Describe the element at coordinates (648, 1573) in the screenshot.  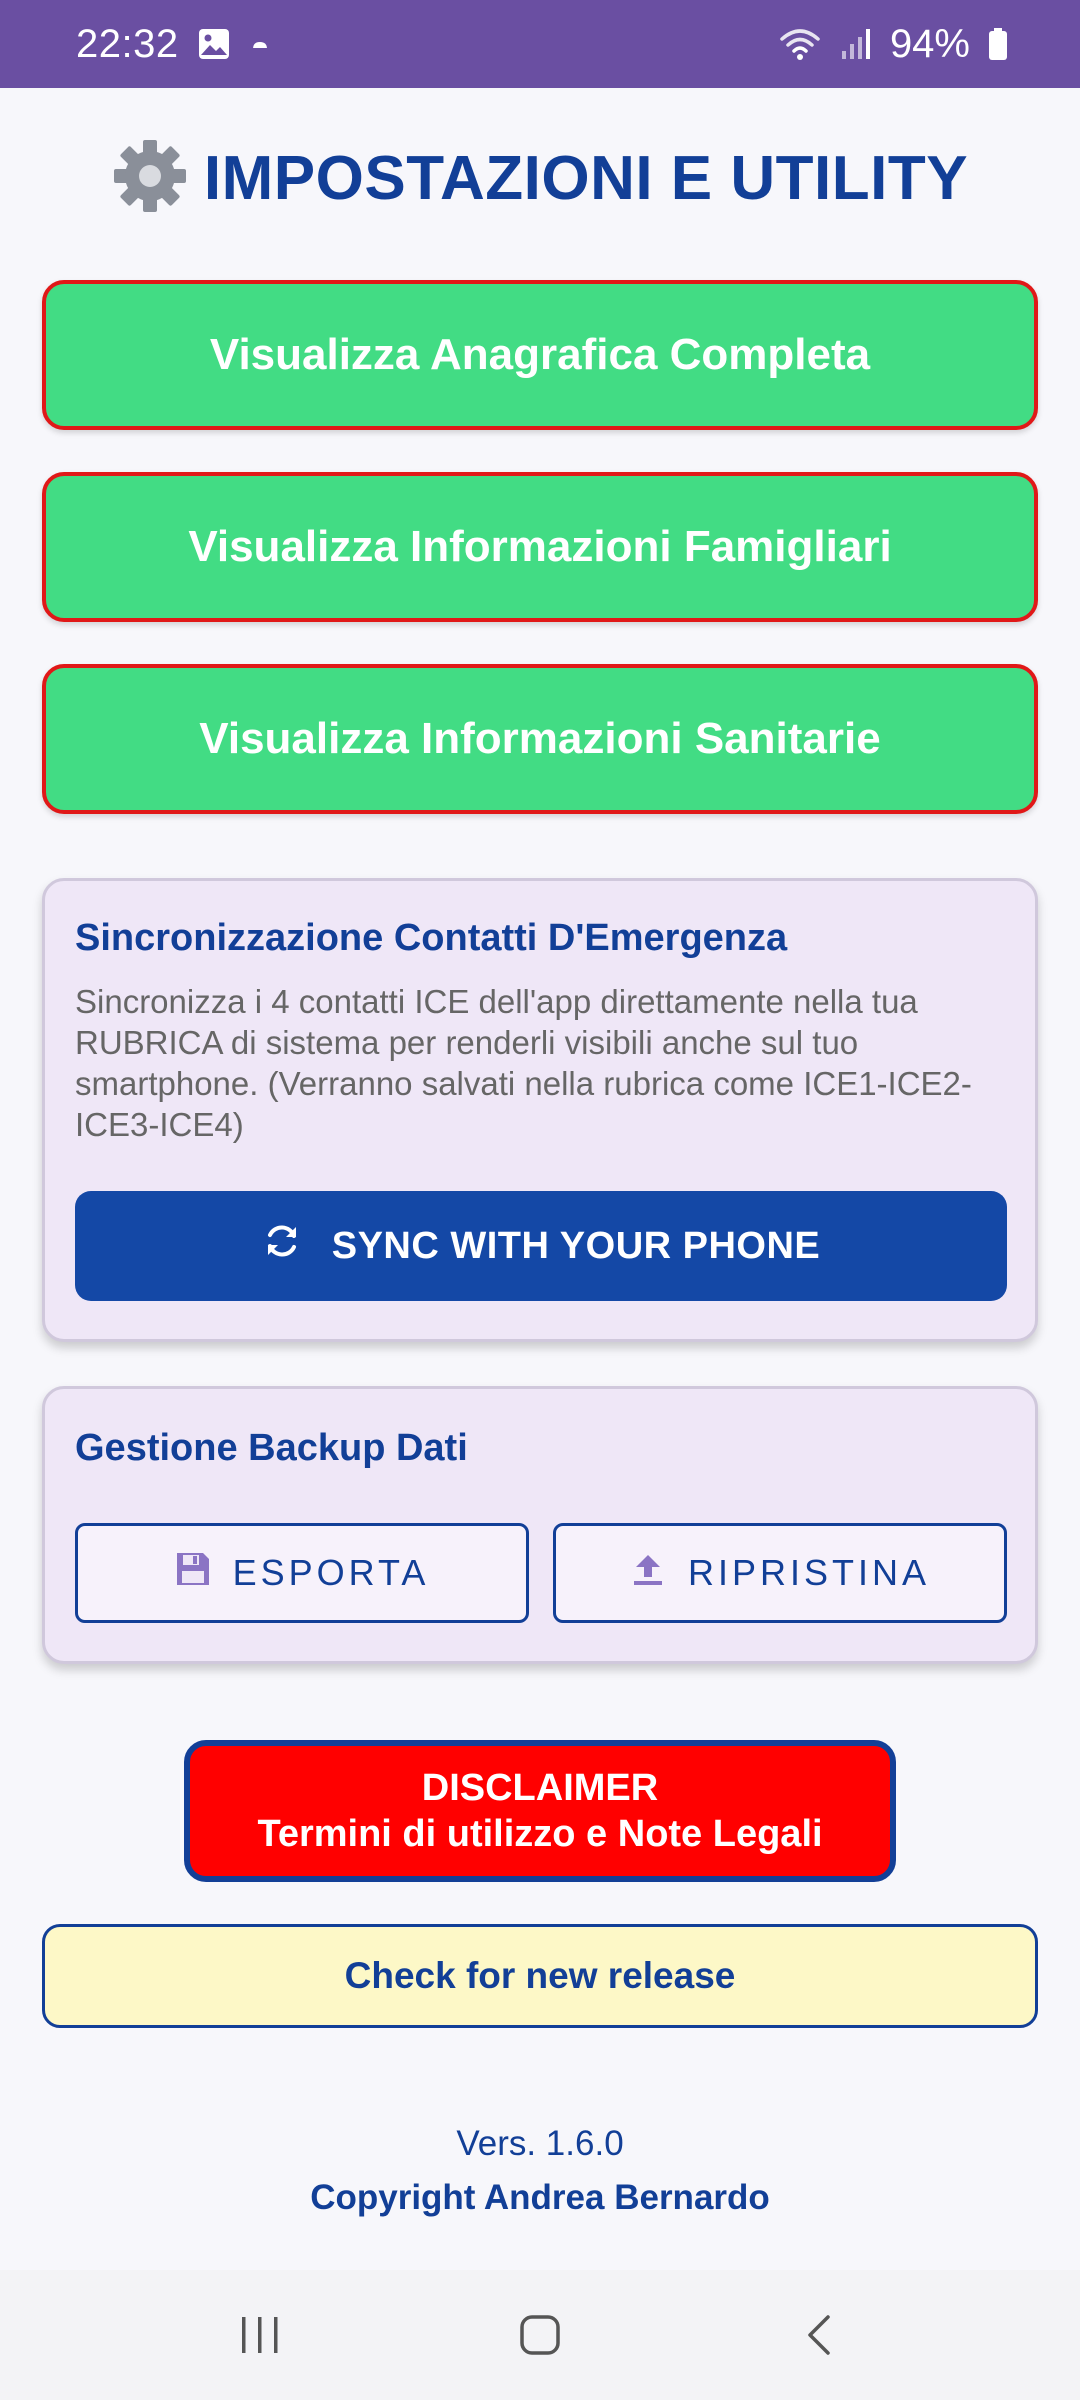
I see `upload-icon` at that location.